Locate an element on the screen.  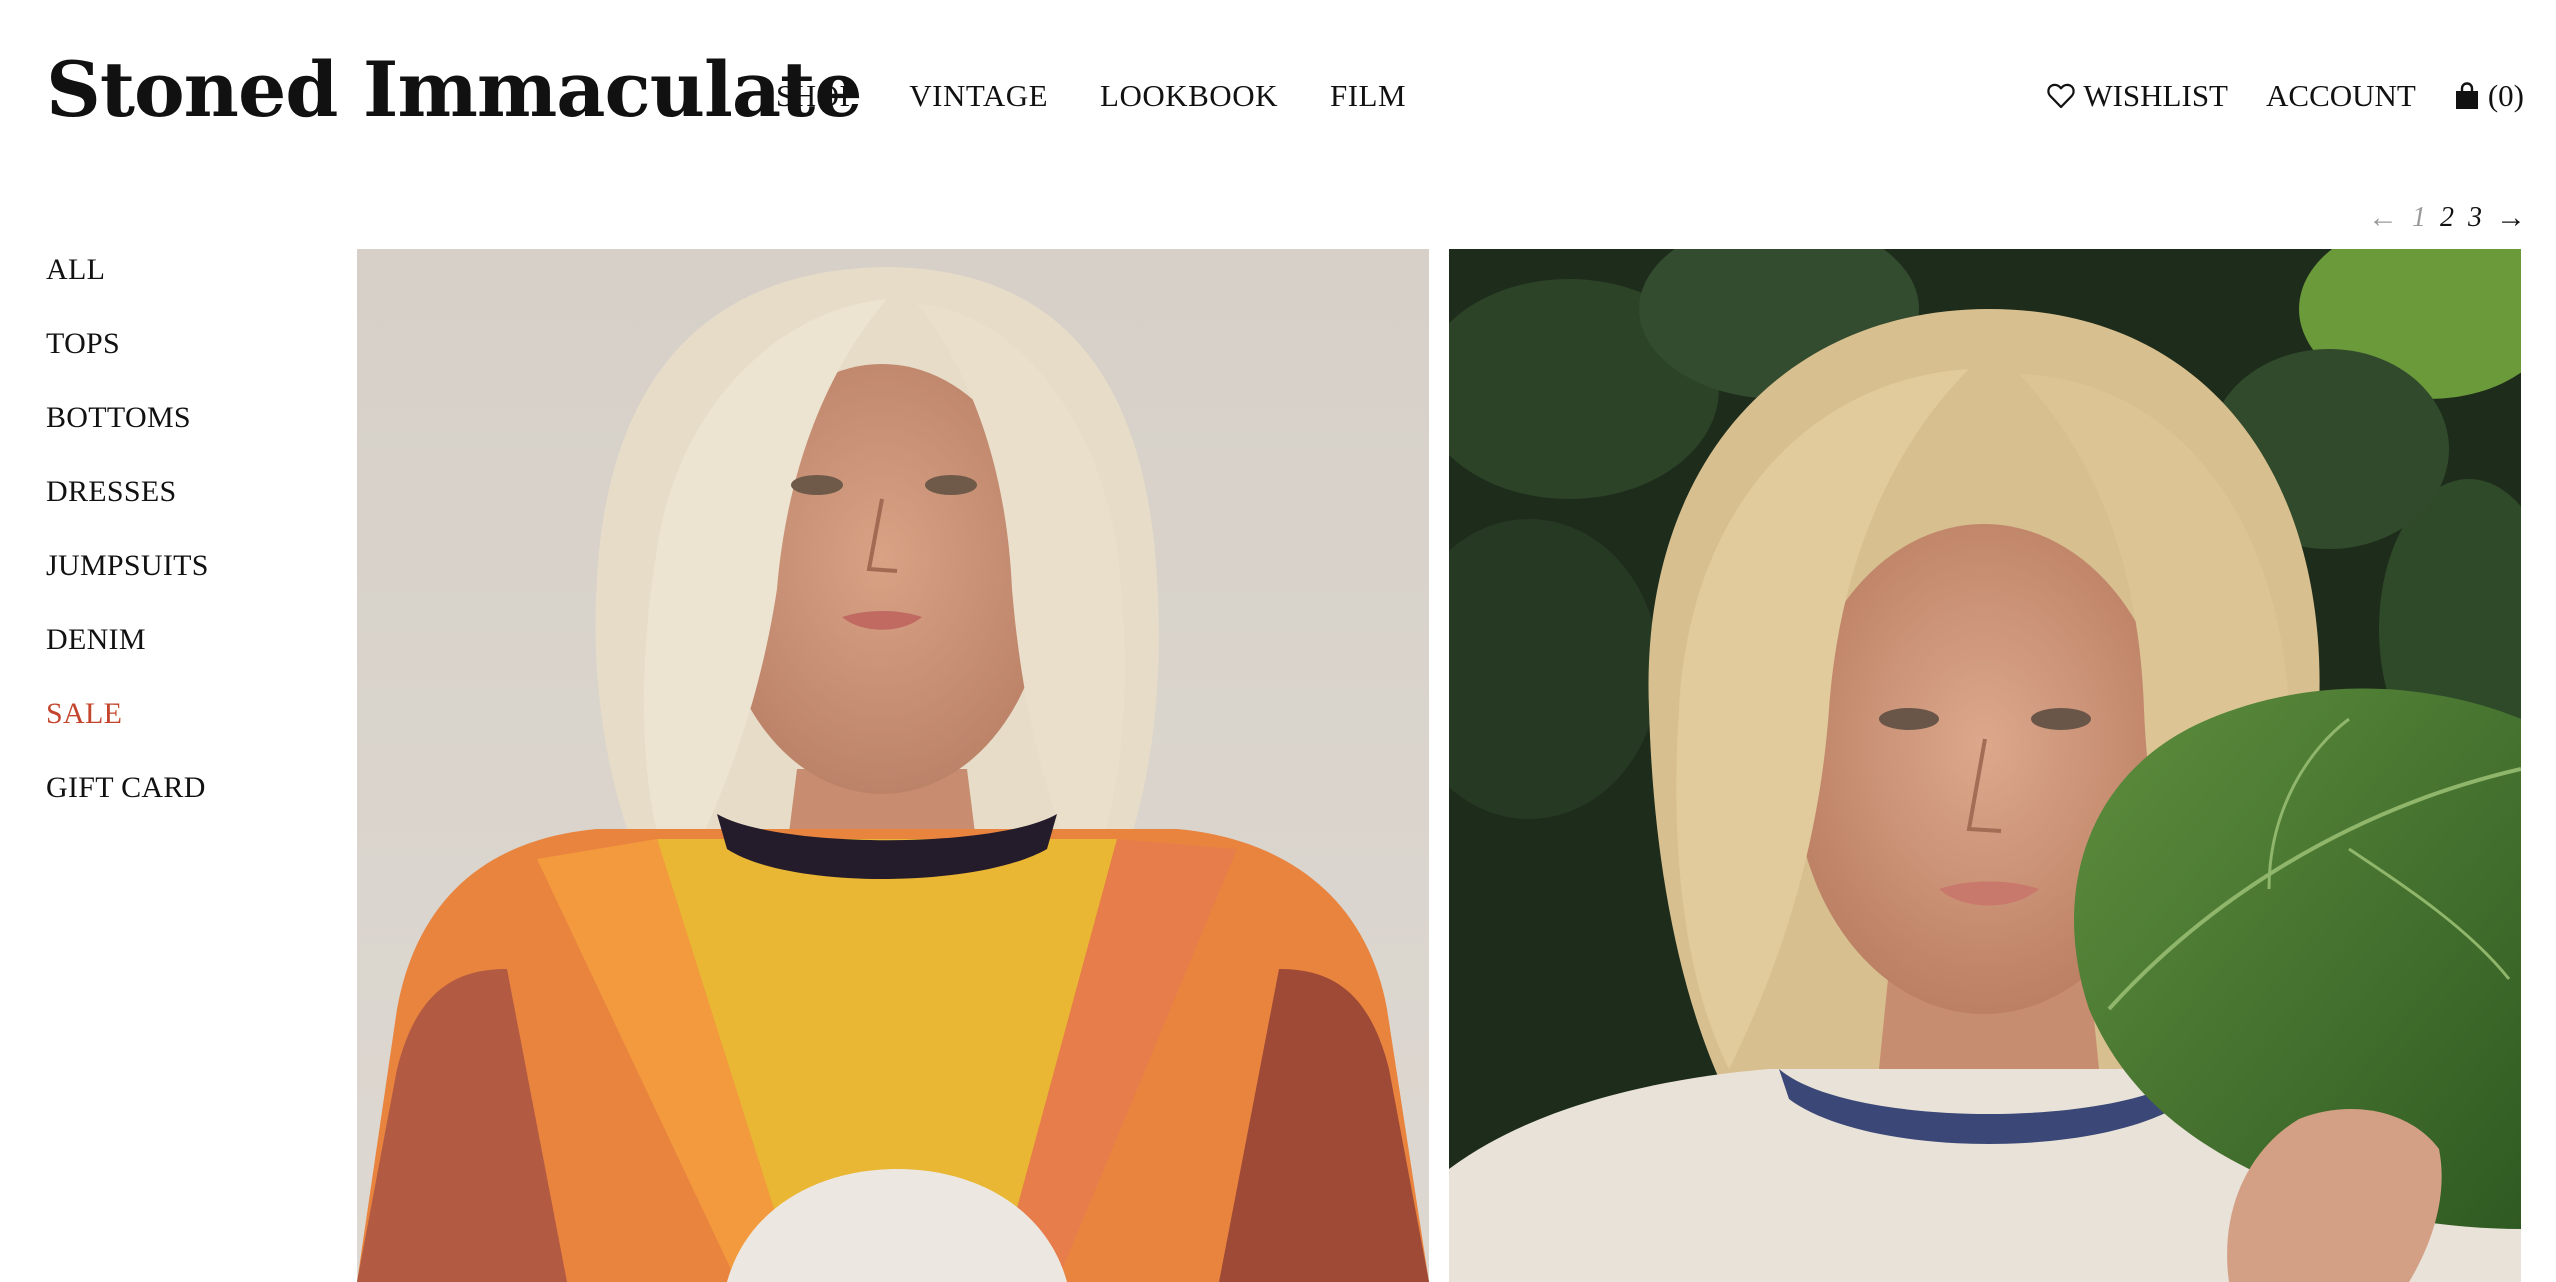
page-2: 2 is located at coordinates (2447, 218).